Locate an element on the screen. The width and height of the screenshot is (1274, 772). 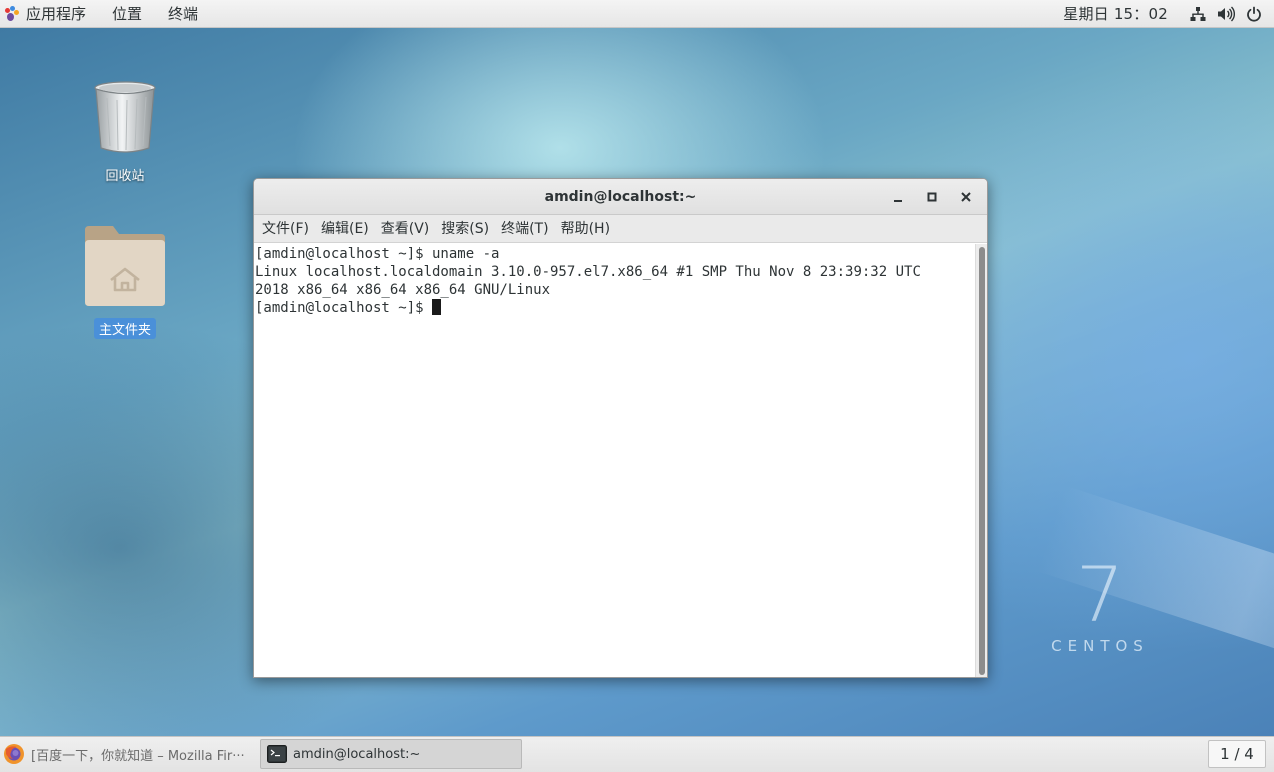
taskbar-item-terminal: amdin@localhost:~ is located at coordinates (391, 754).